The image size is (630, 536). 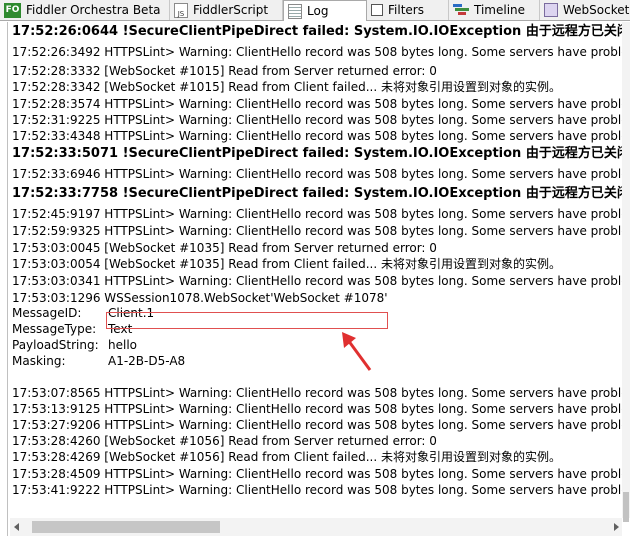 I want to click on highlight-box, so click(x=247, y=320).